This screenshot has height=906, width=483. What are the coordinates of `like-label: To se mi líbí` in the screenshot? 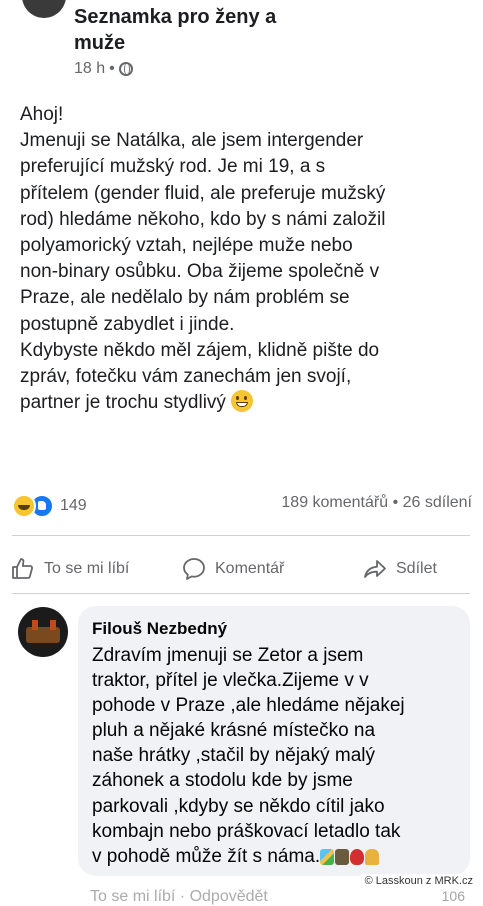 It's located at (87, 568).